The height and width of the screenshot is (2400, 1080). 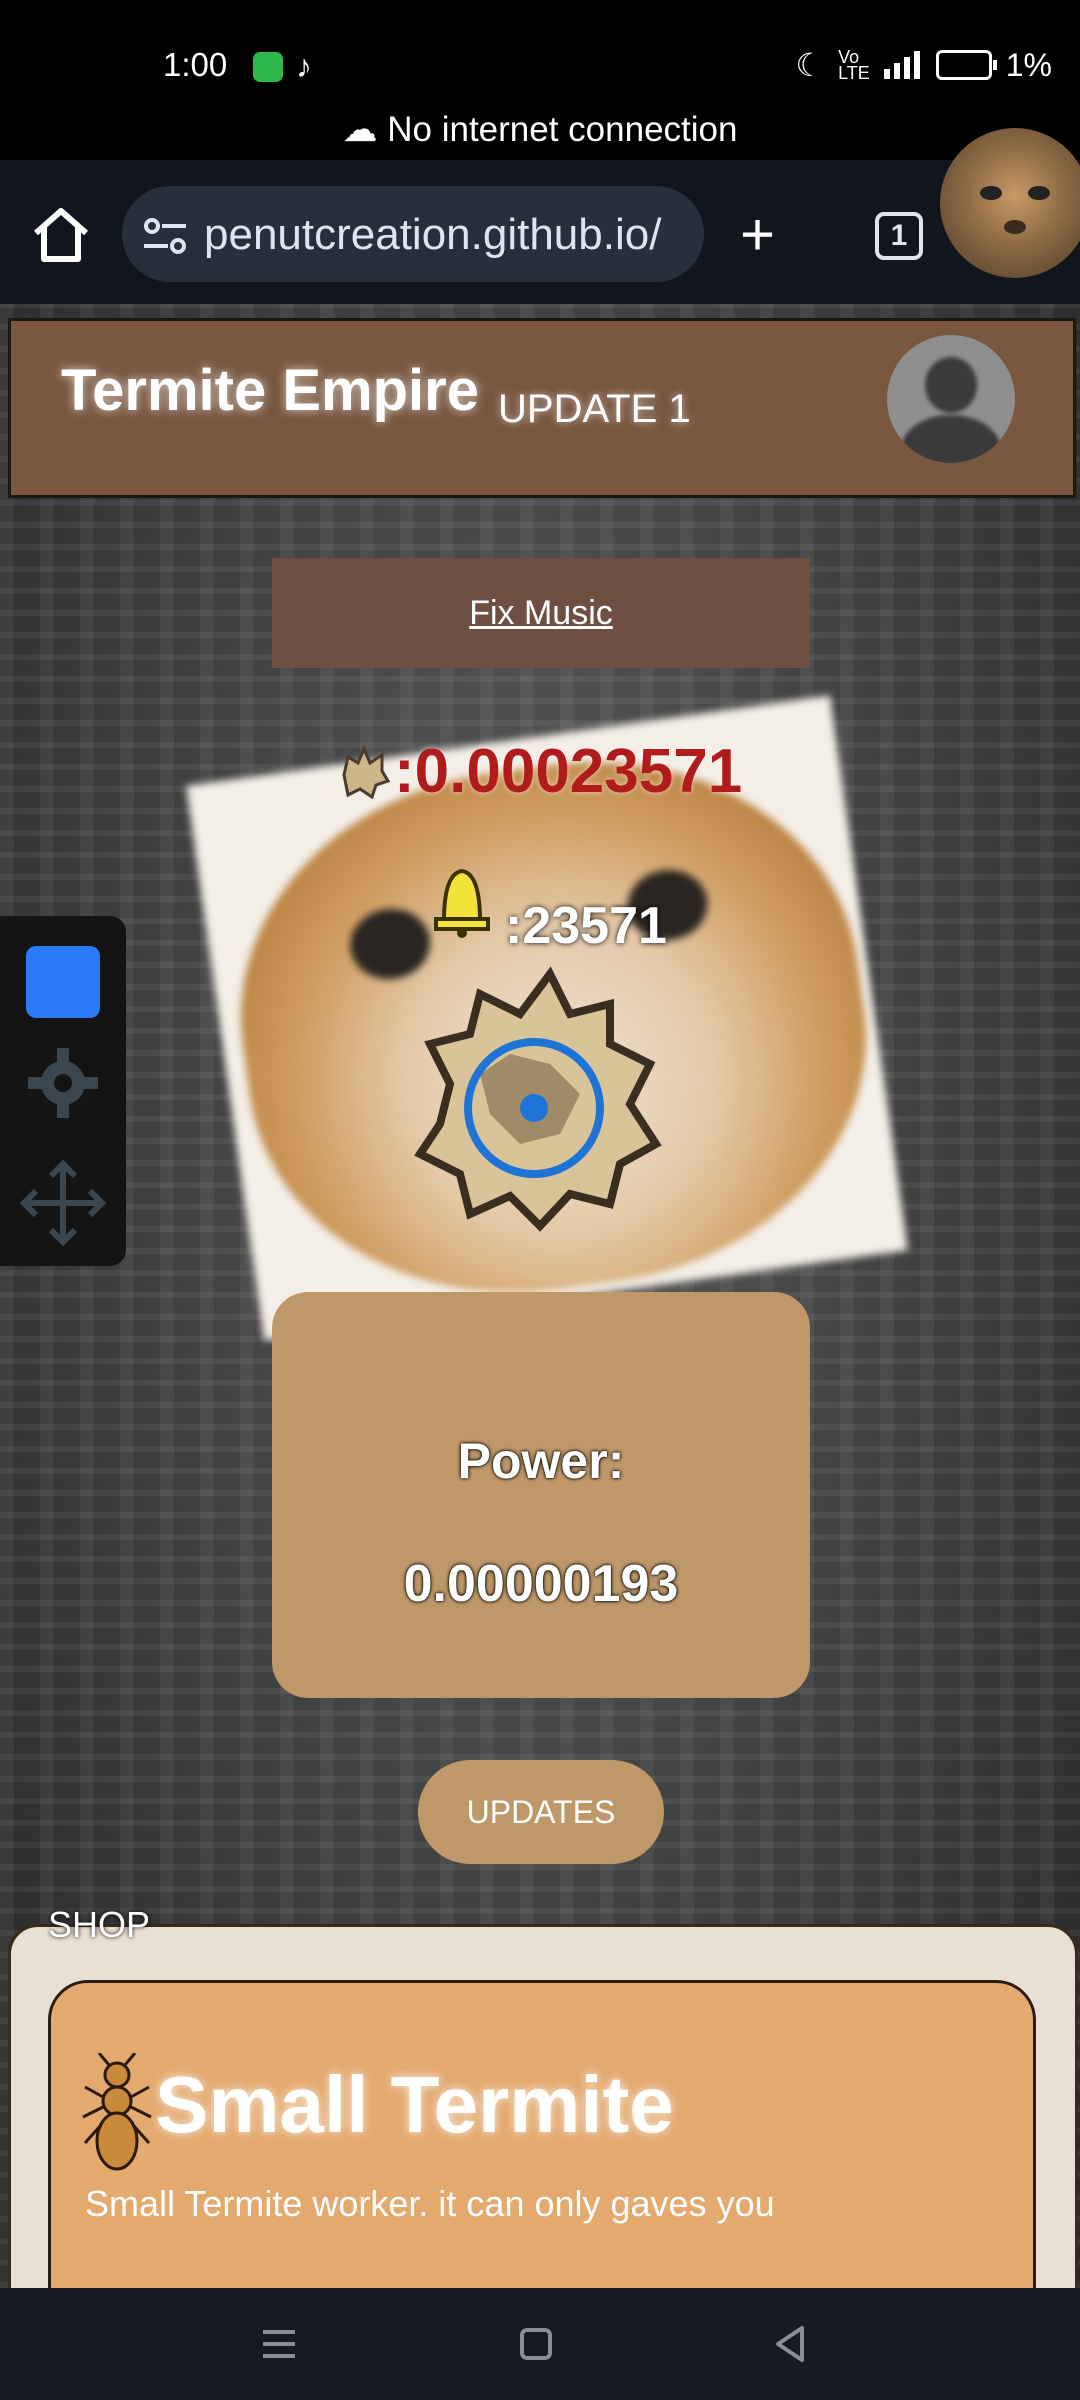 I want to click on gear-icon, so click(x=63, y=1083).